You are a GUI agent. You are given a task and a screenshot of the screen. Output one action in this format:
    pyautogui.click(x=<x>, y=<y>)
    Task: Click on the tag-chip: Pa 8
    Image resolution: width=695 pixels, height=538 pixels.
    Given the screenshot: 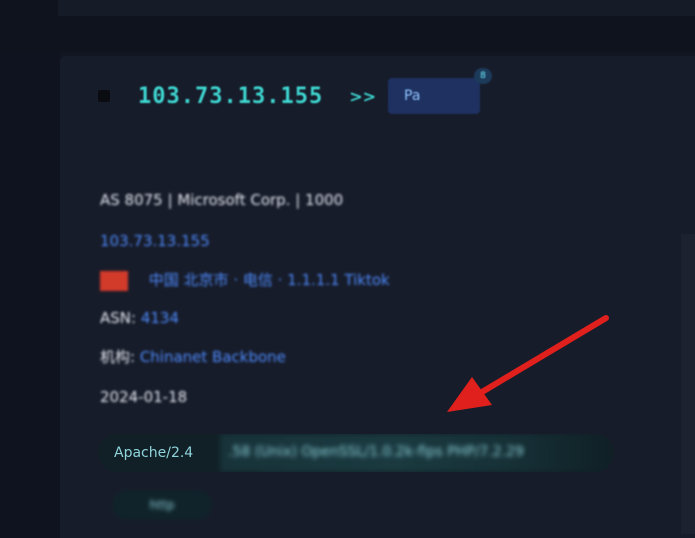 What is the action you would take?
    pyautogui.click(x=440, y=91)
    